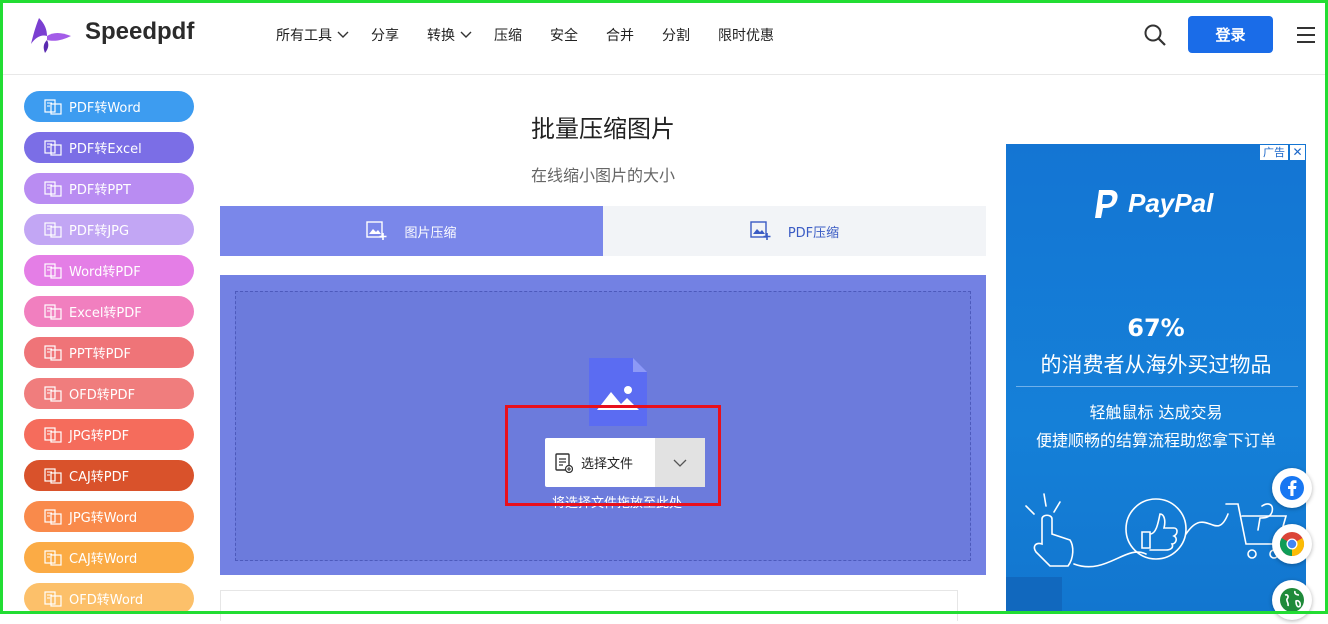 This screenshot has width=1328, height=624. Describe the element at coordinates (441, 36) in the screenshot. I see `nav-label: 转换` at that location.